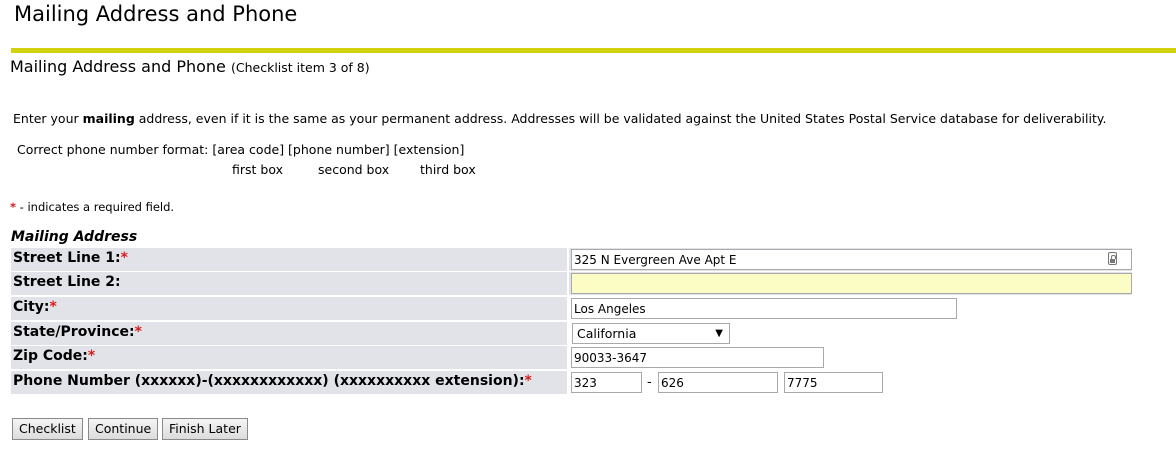  What do you see at coordinates (74, 332) in the screenshot?
I see `state-label-text: State/Province:` at bounding box center [74, 332].